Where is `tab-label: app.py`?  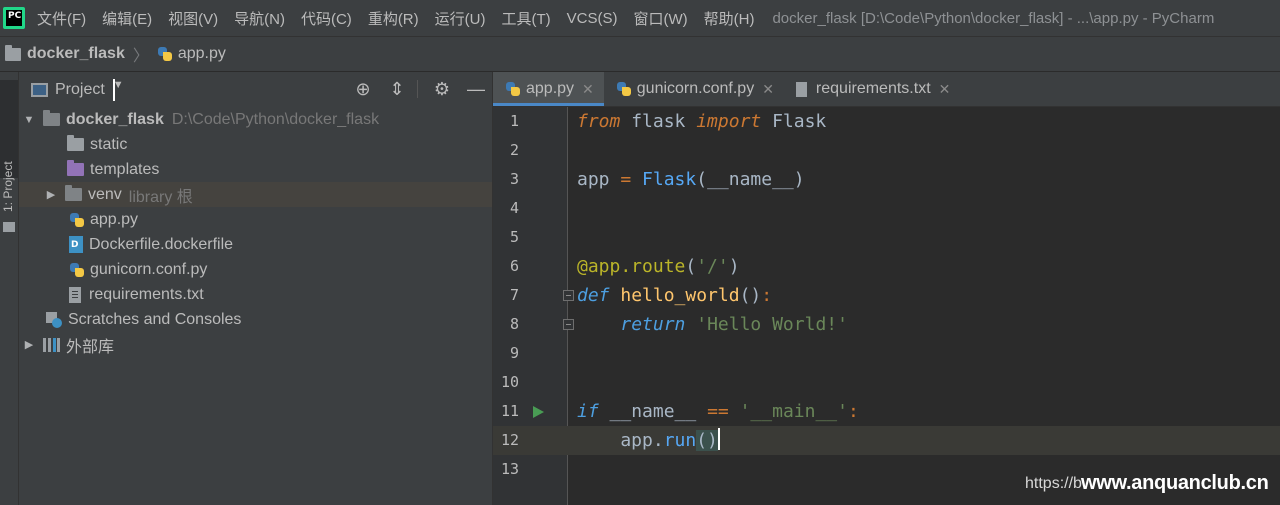 tab-label: app.py is located at coordinates (550, 88).